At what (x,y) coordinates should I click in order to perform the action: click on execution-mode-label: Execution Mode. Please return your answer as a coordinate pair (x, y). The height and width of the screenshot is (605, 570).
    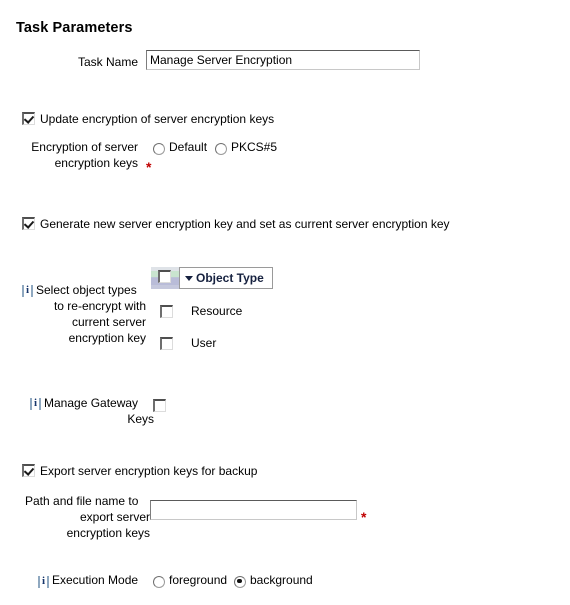
    Looking at the image, I should click on (95, 580).